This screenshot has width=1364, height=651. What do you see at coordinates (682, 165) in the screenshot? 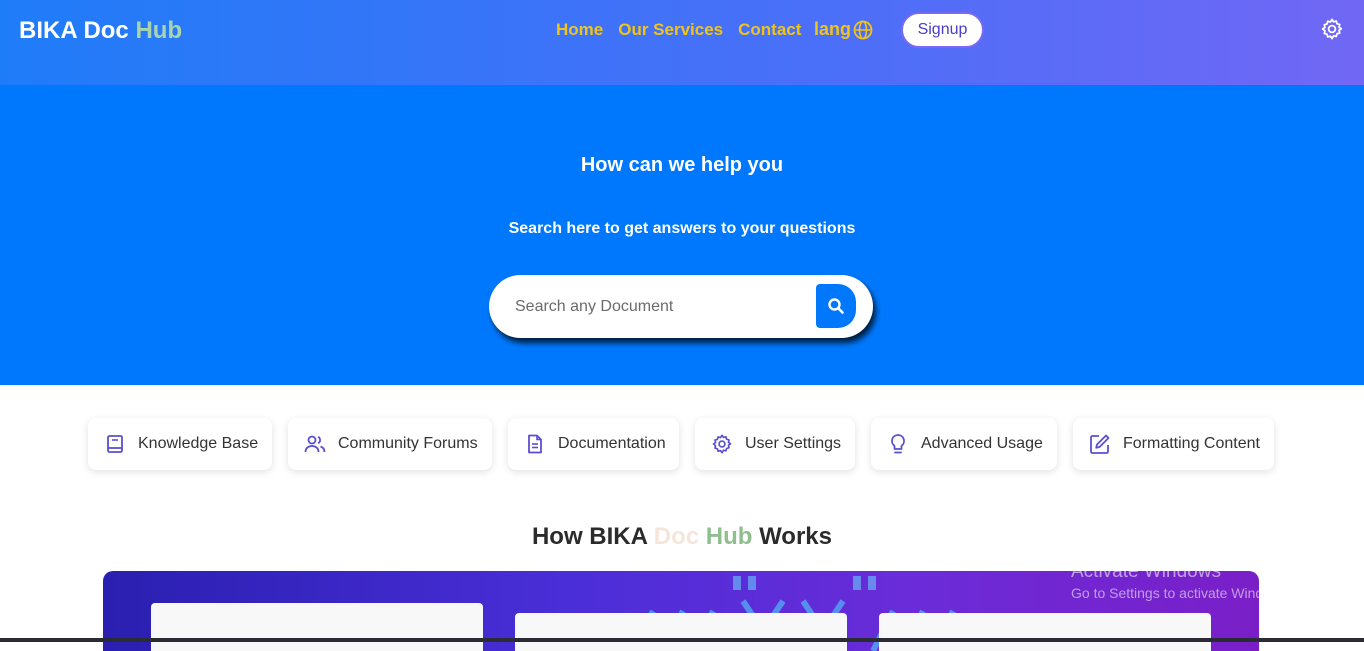
I see `hero-title: How can we help you` at bounding box center [682, 165].